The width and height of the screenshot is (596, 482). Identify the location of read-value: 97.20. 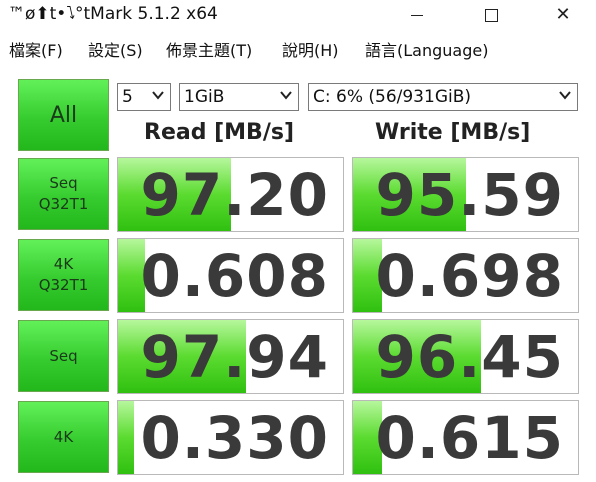
(234, 195).